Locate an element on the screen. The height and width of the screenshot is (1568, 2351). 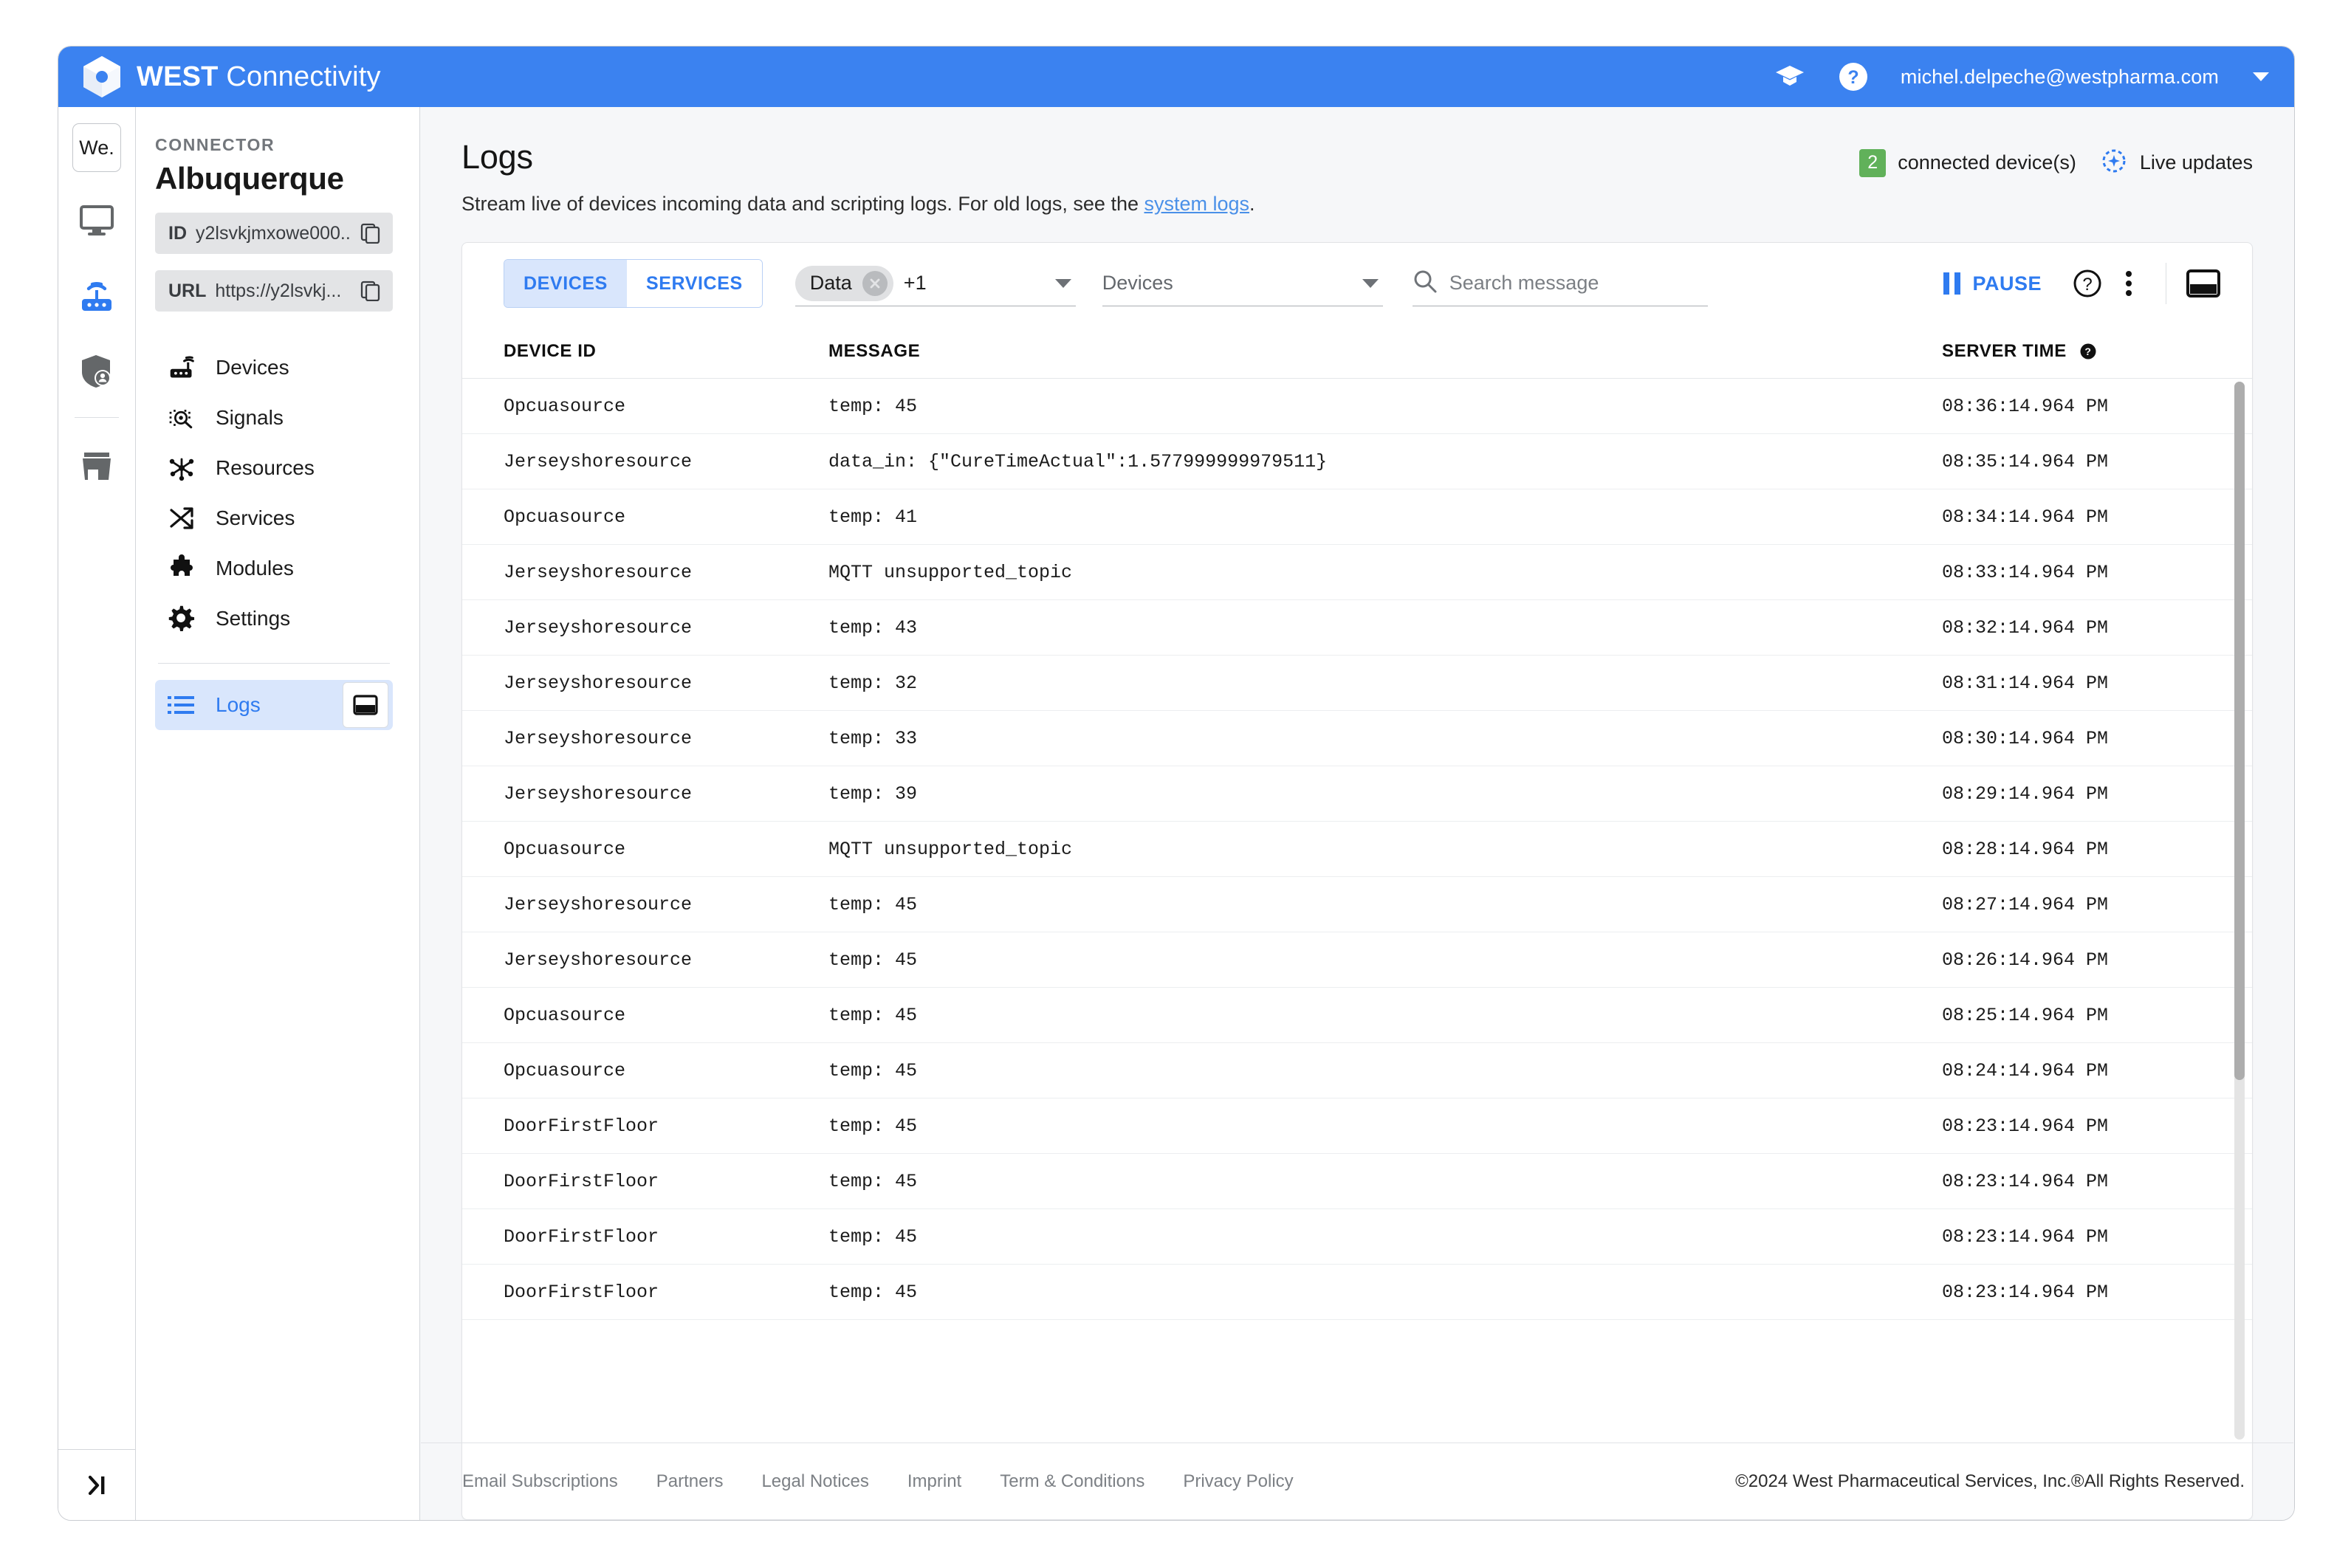
table-row: Opcuasource temp: 45 08:25:14.964 PM is located at coordinates (1357, 1016).